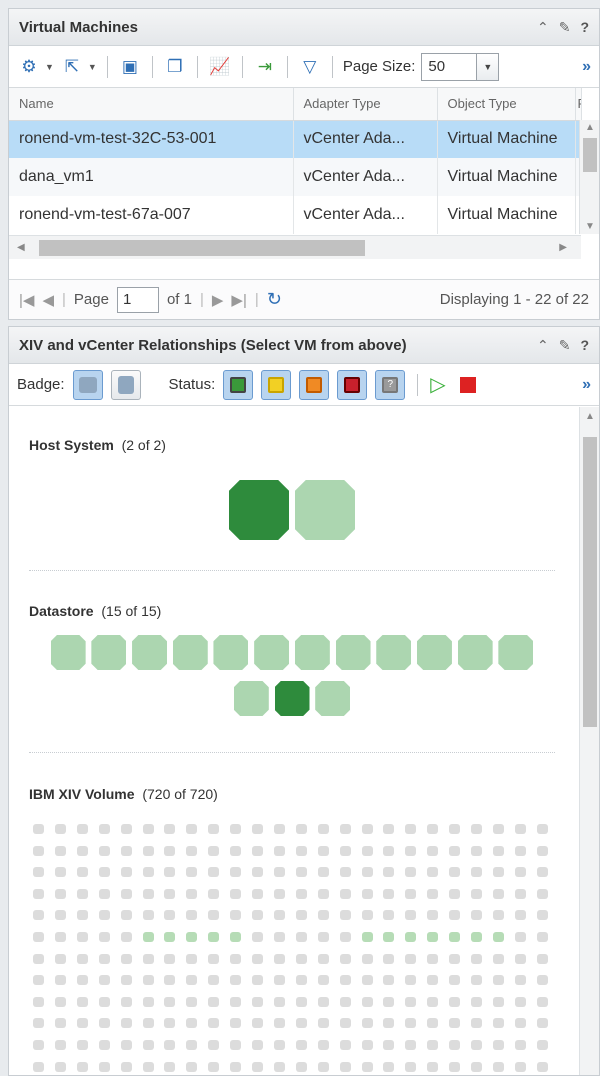  I want to click on collapse-icon: ⌃, so click(543, 345).